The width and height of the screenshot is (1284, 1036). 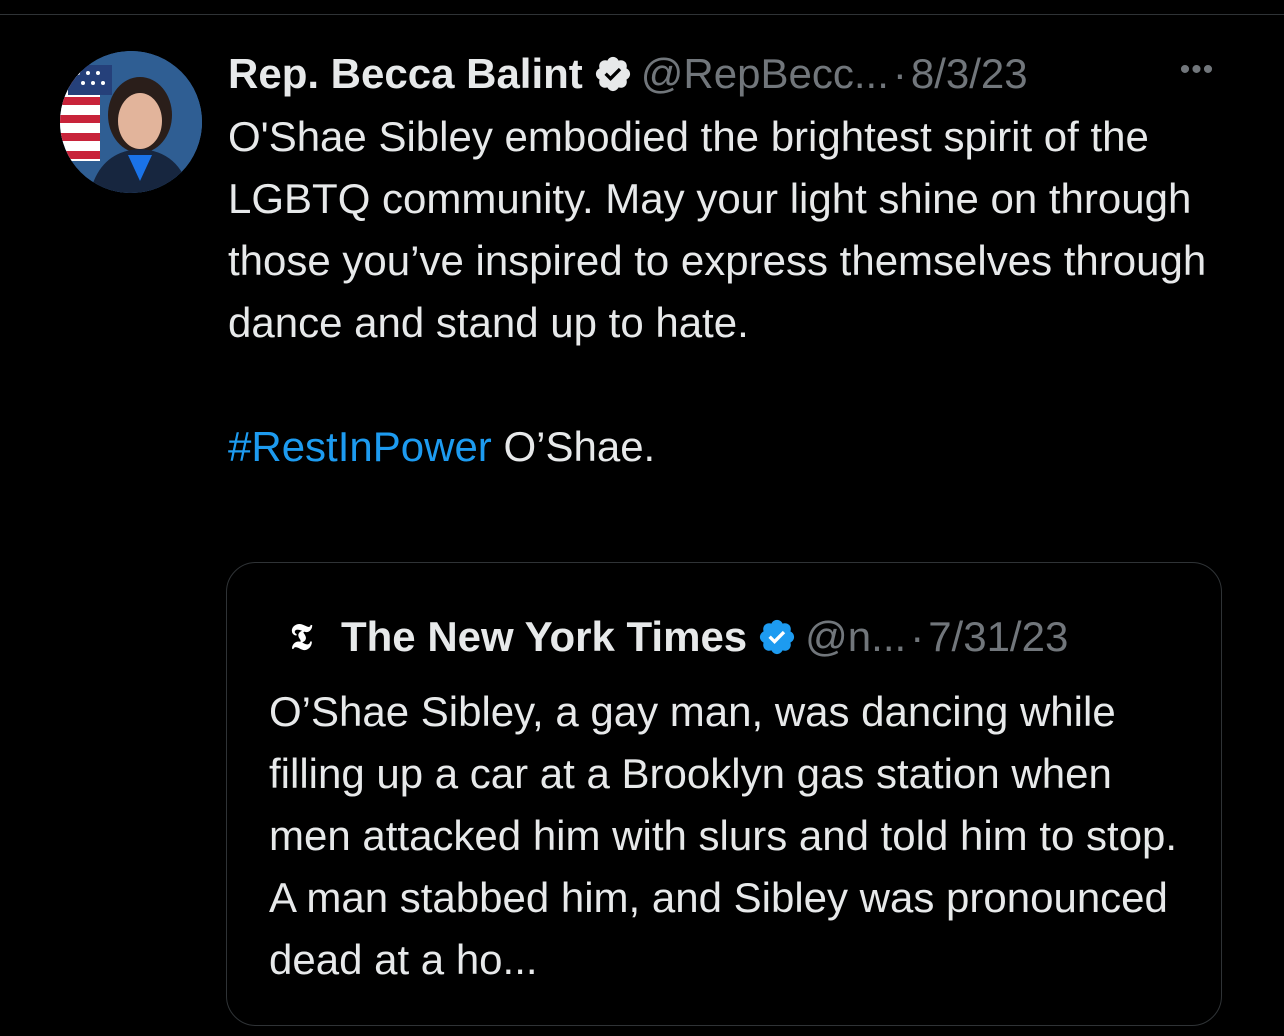 What do you see at coordinates (360, 446) in the screenshot?
I see `hashtag-link: #RestInPower` at bounding box center [360, 446].